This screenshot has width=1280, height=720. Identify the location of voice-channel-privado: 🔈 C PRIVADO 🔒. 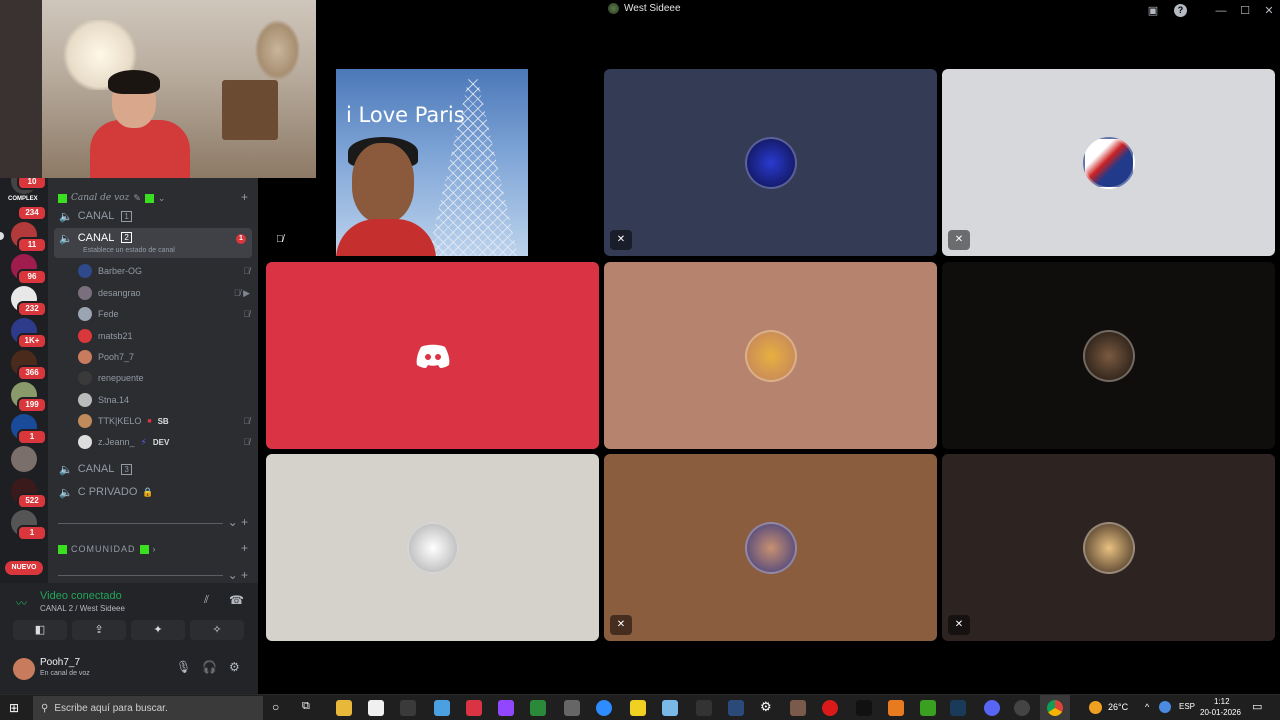
(153, 492).